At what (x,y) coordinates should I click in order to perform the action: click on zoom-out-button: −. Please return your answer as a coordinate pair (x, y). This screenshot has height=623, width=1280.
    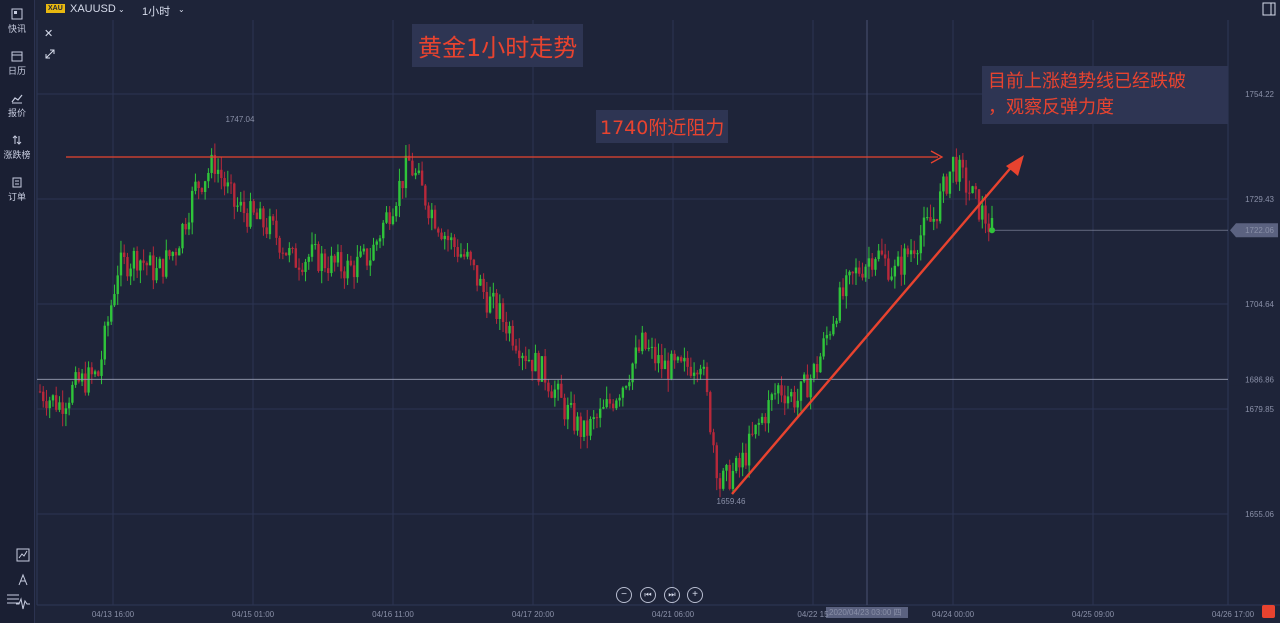
    Looking at the image, I should click on (624, 595).